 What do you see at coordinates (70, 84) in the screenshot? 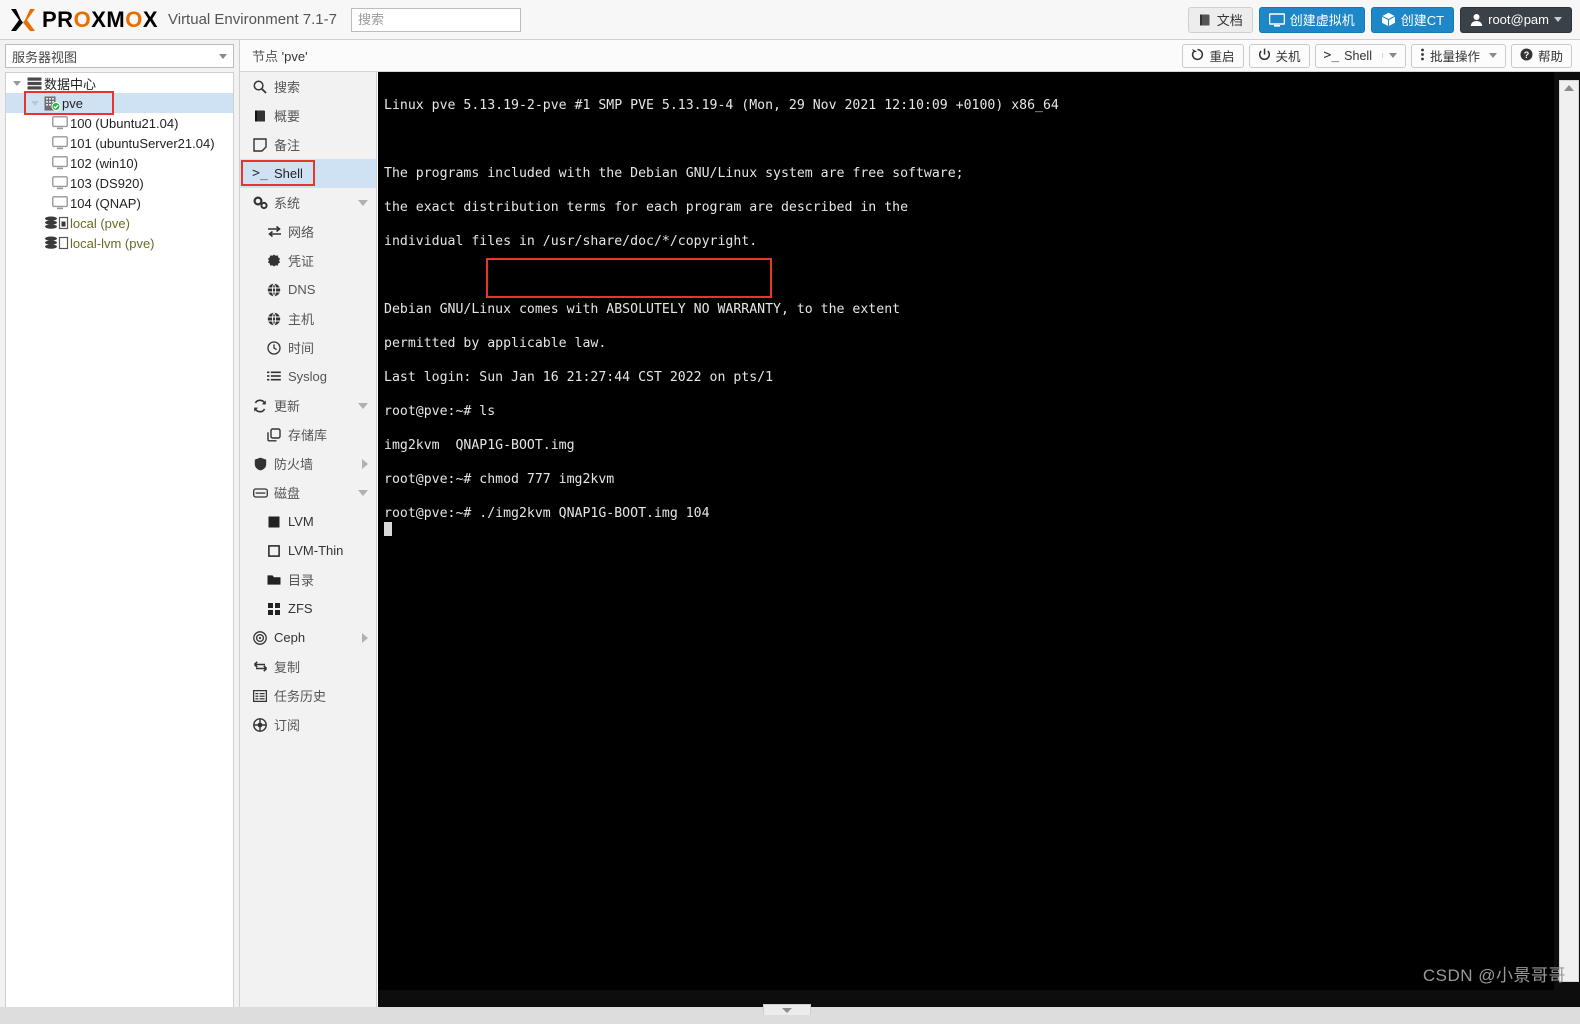
I see `tree-item-label: 数据中心` at bounding box center [70, 84].